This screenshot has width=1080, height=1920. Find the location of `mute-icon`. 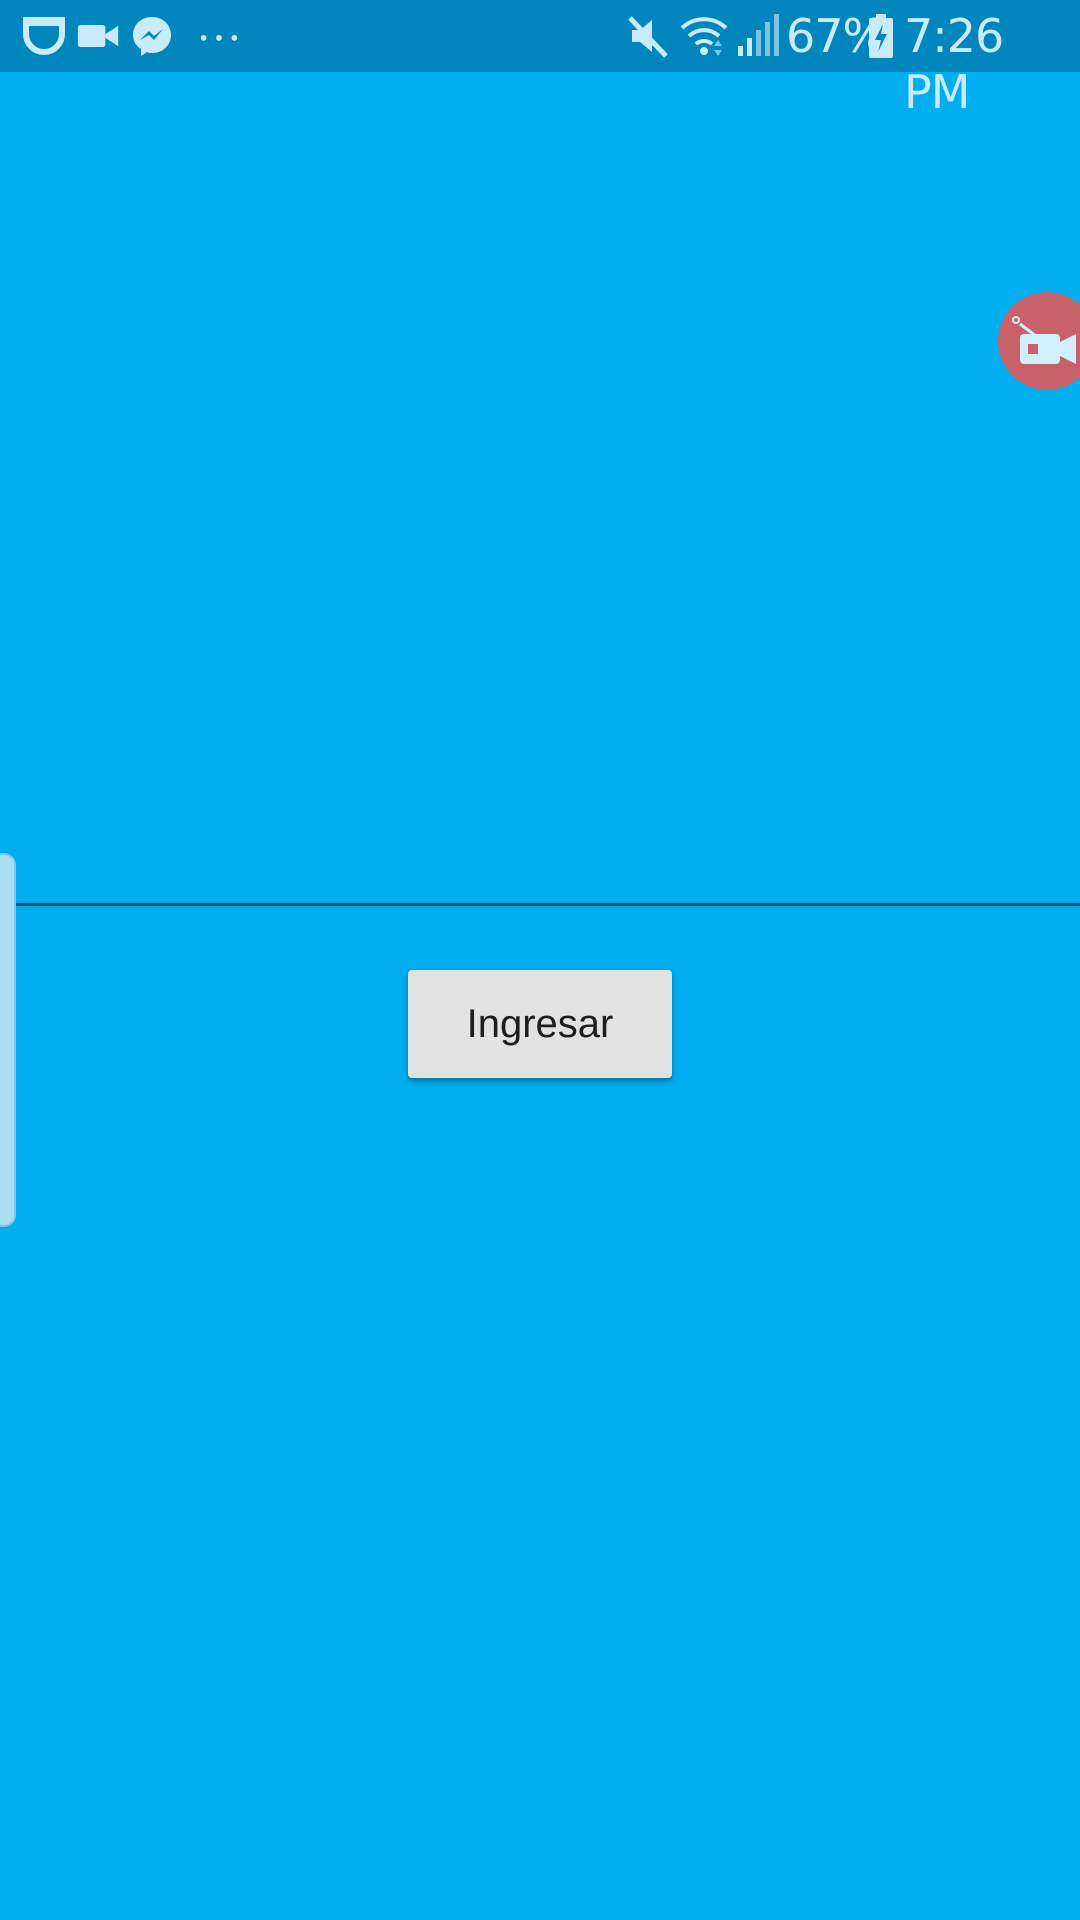

mute-icon is located at coordinates (648, 36).